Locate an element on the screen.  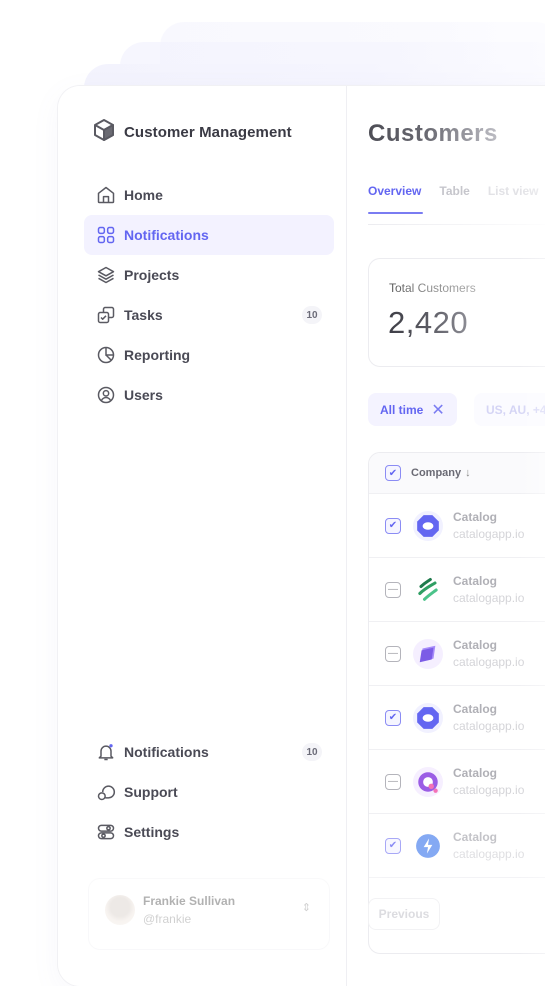
brand: Customer Management is located at coordinates (192, 132).